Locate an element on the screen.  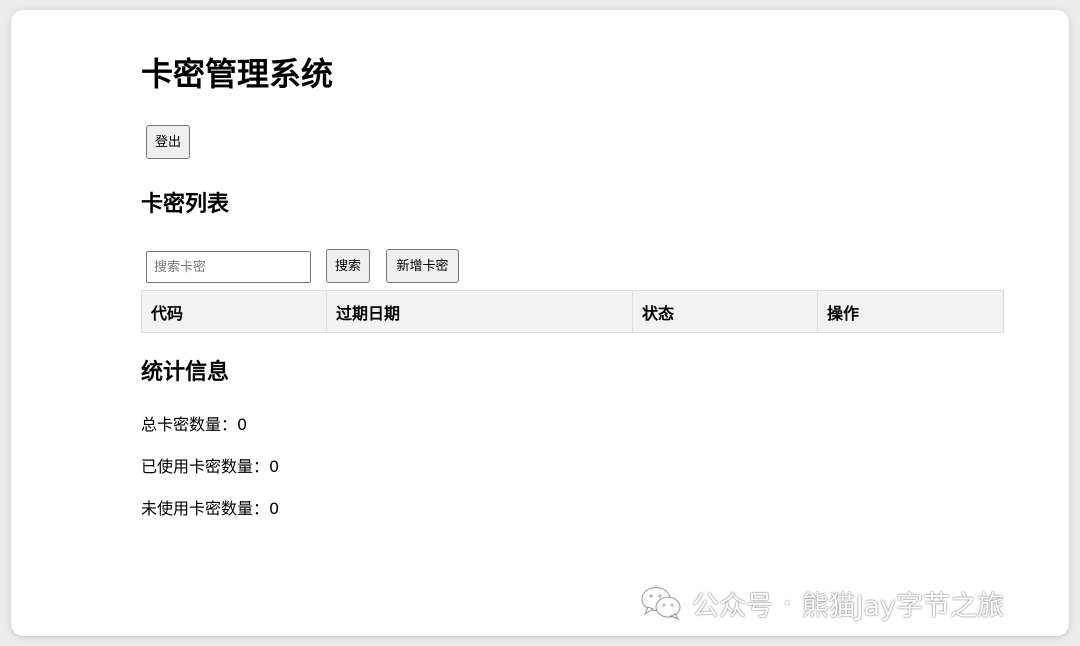
stat-used-cards: 已使用卡密数量：0 is located at coordinates (210, 467).